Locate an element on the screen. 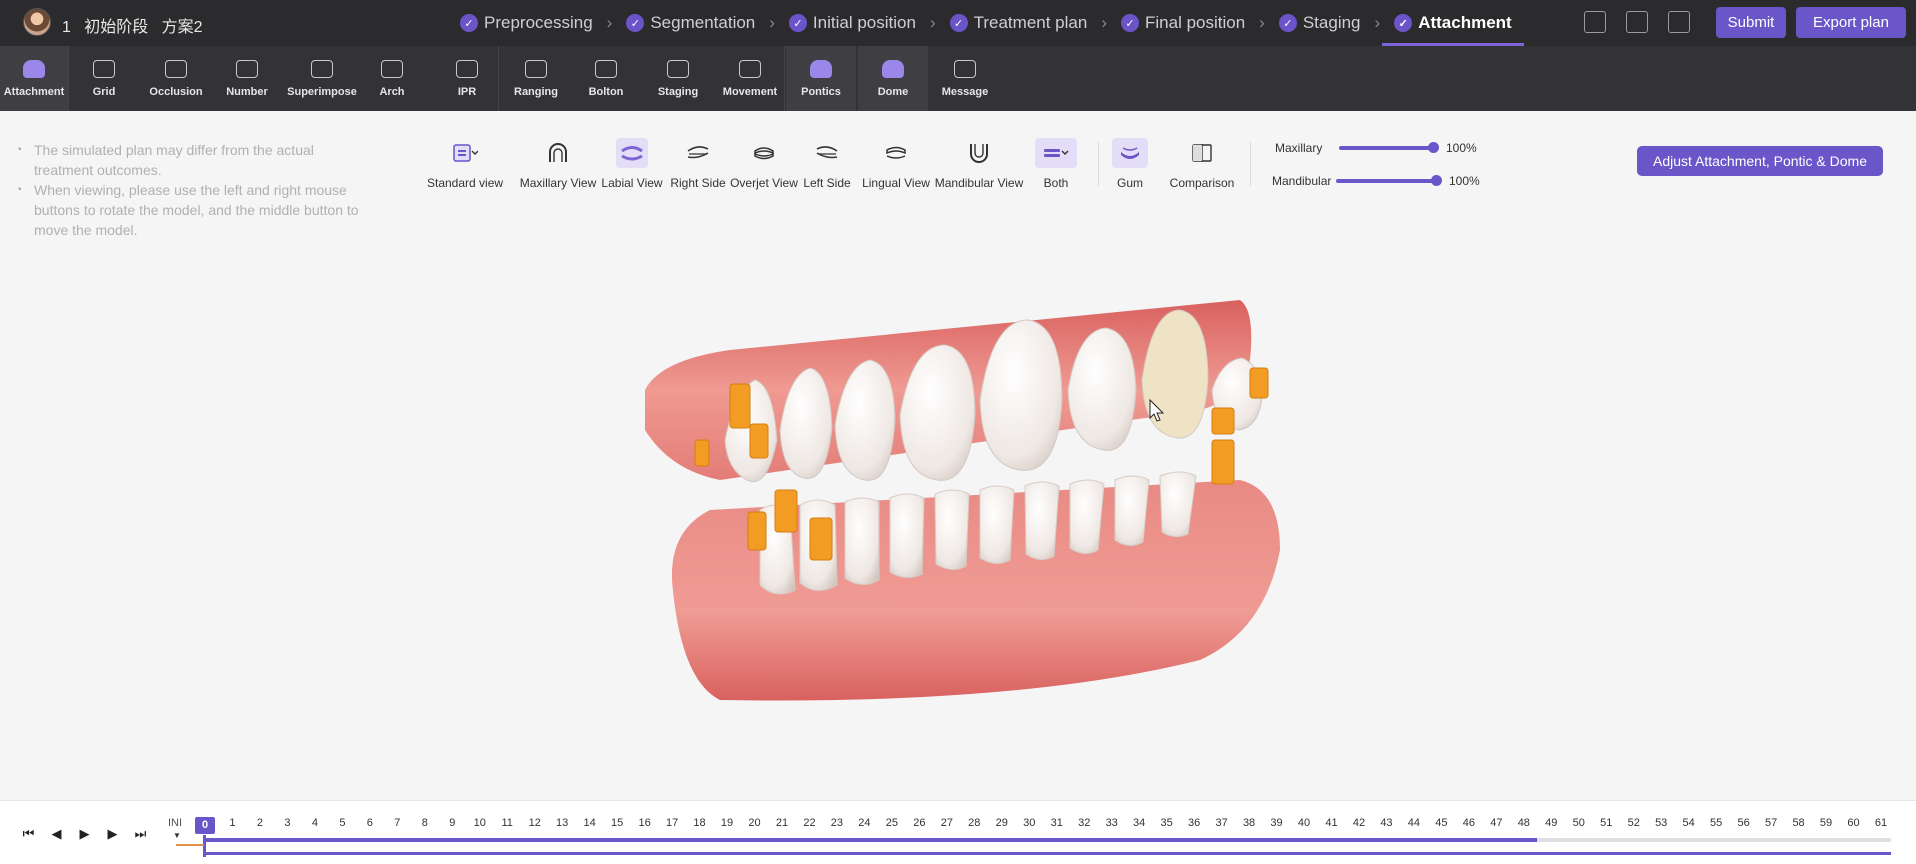 The image size is (1916, 864). stage-number: 11 is located at coordinates (507, 823).